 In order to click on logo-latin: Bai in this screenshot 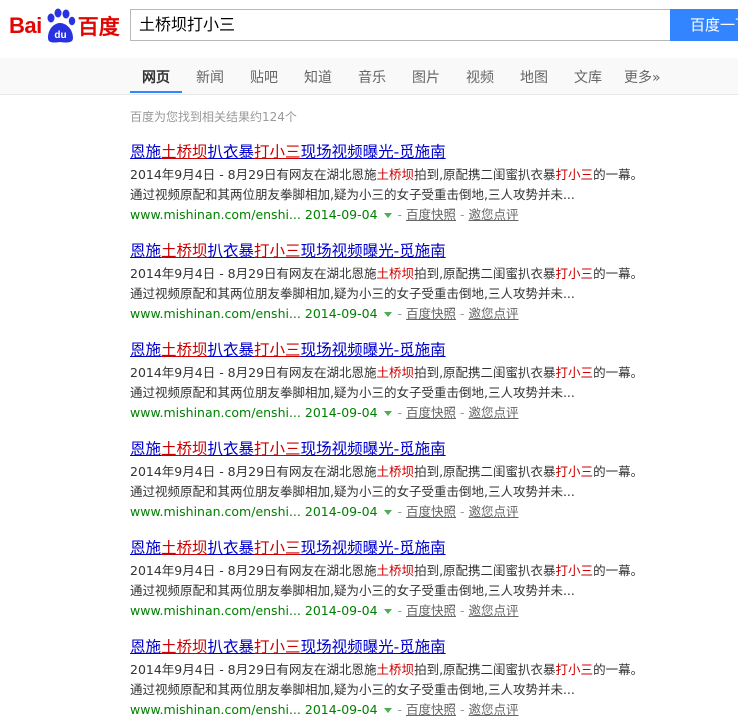, I will do `click(25, 25)`.